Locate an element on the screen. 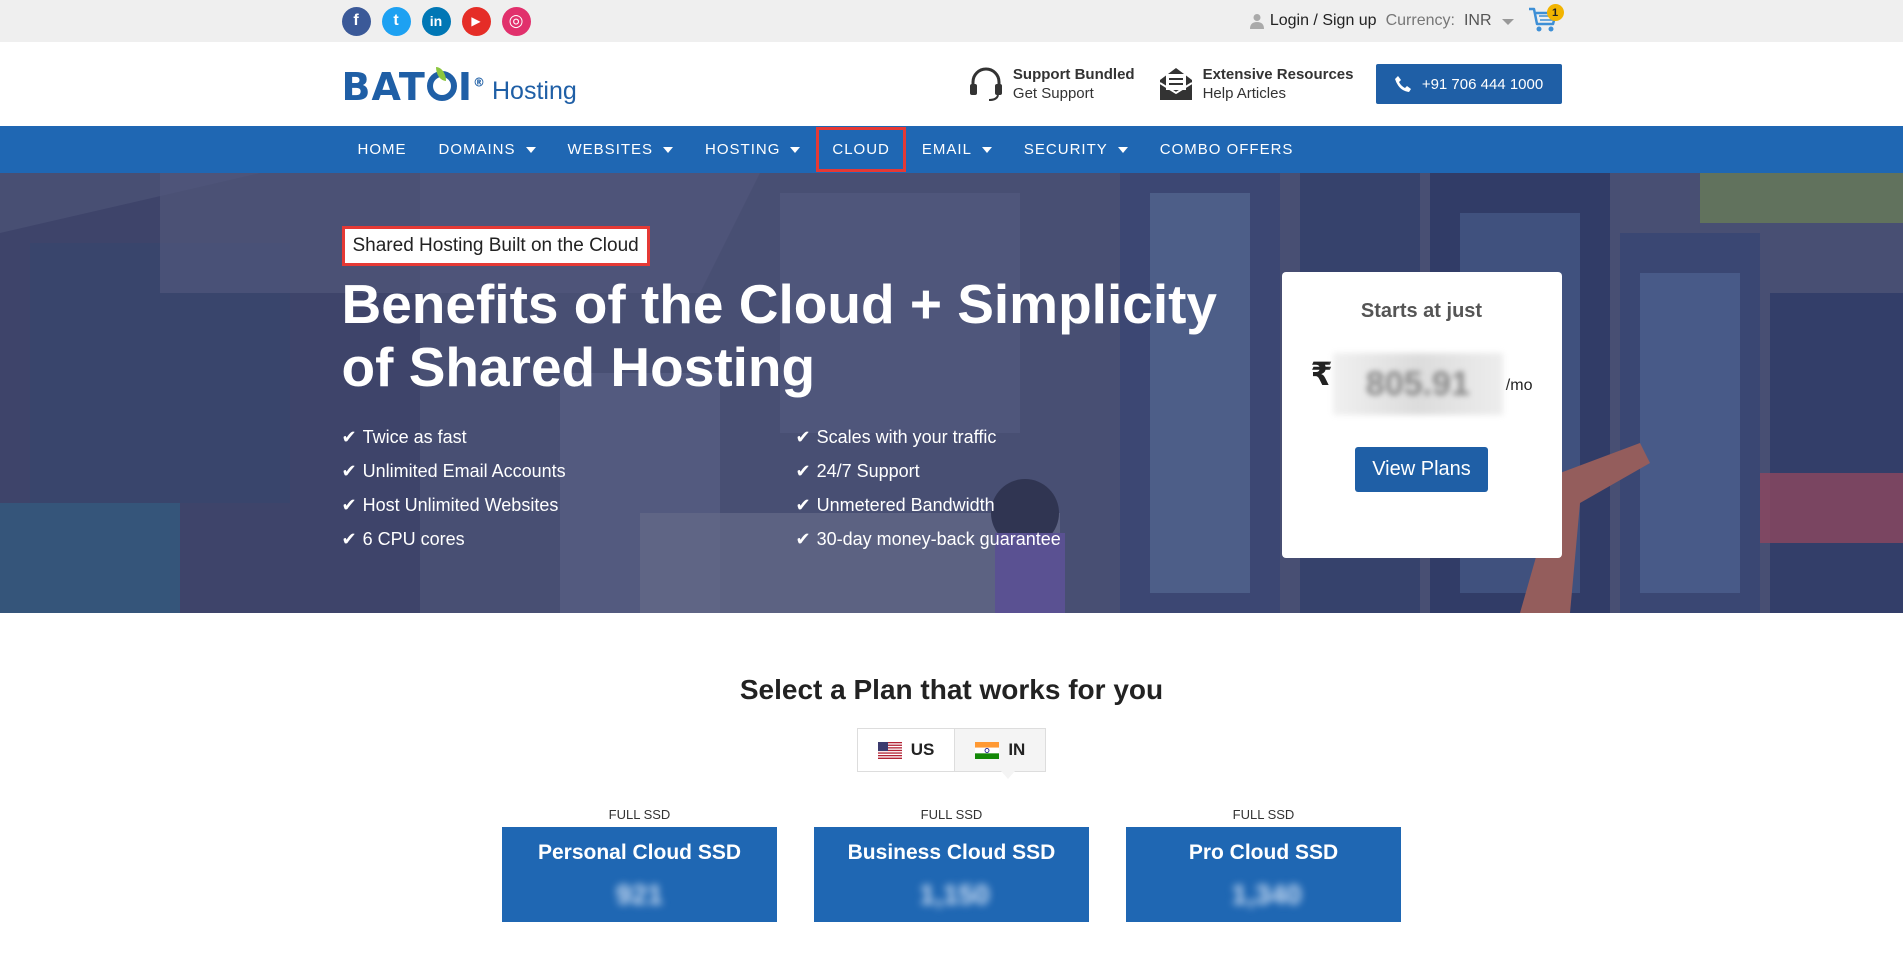 This screenshot has height=962, width=1903. plan-card-pro: FULL SSD Pro Cloud SSD 1,340 is located at coordinates (1263, 864).